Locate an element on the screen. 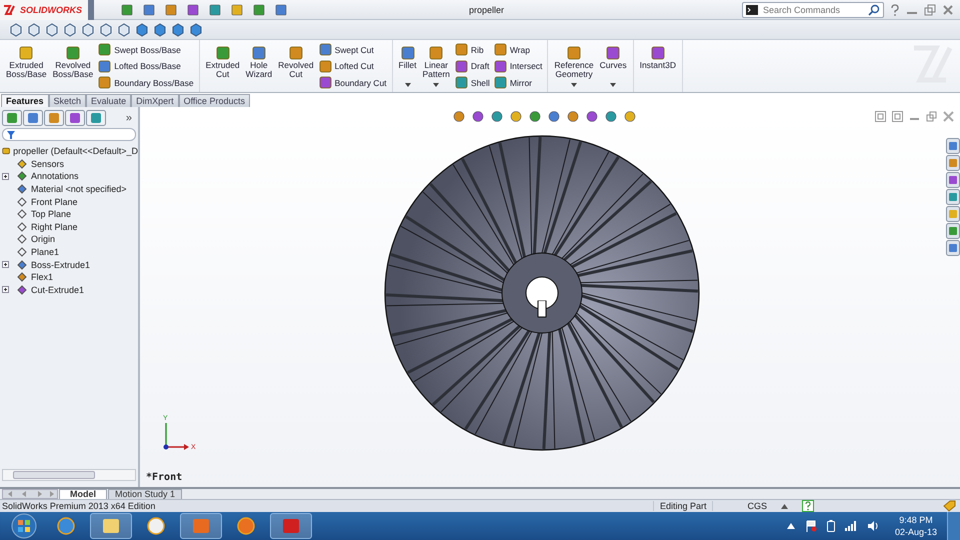 The width and height of the screenshot is (960, 540). tree-item: Front Plane is located at coordinates (54, 201).